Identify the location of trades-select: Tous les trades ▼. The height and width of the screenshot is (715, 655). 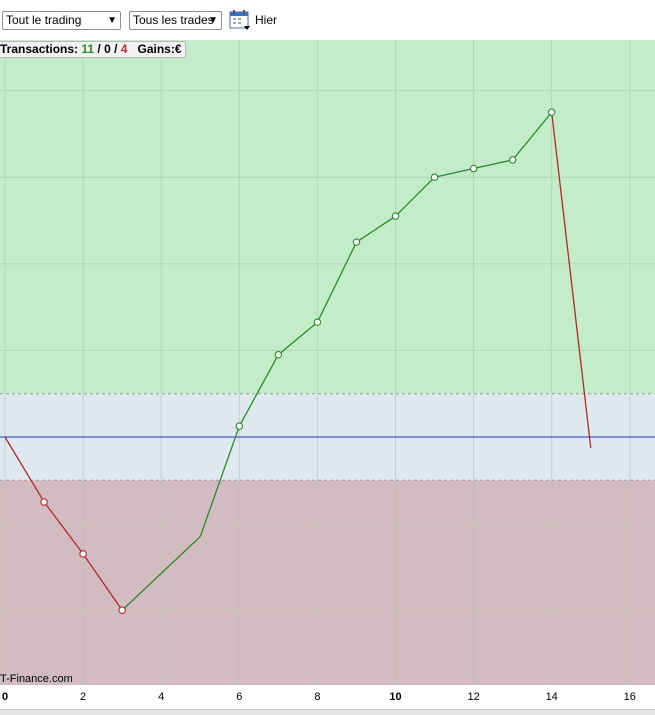
(175, 20).